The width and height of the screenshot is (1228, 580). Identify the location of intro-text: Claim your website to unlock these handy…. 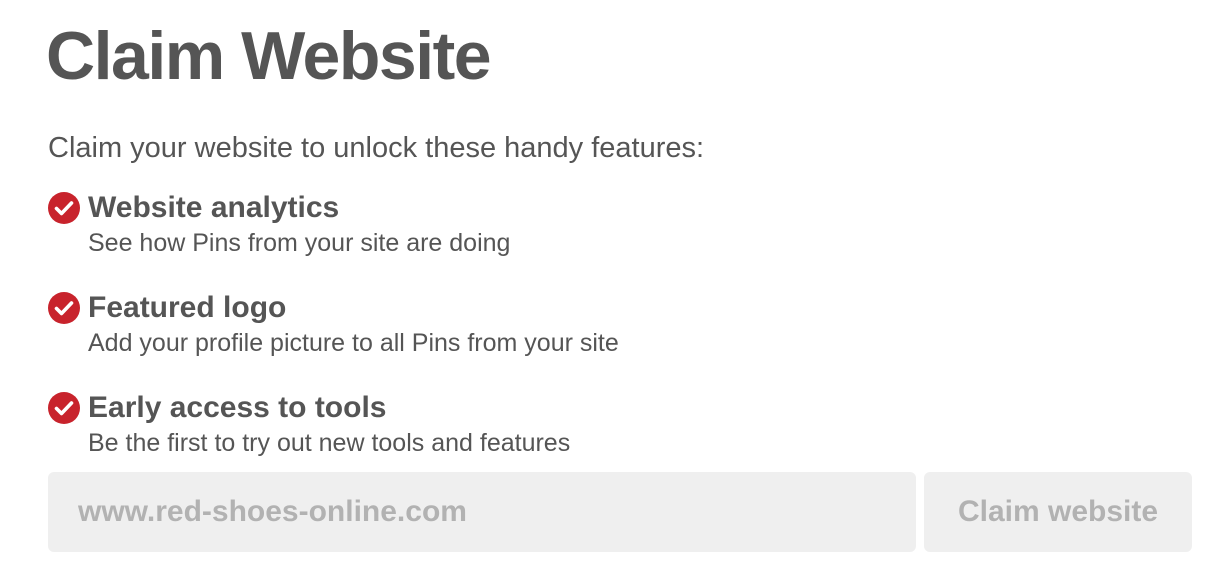
(376, 148).